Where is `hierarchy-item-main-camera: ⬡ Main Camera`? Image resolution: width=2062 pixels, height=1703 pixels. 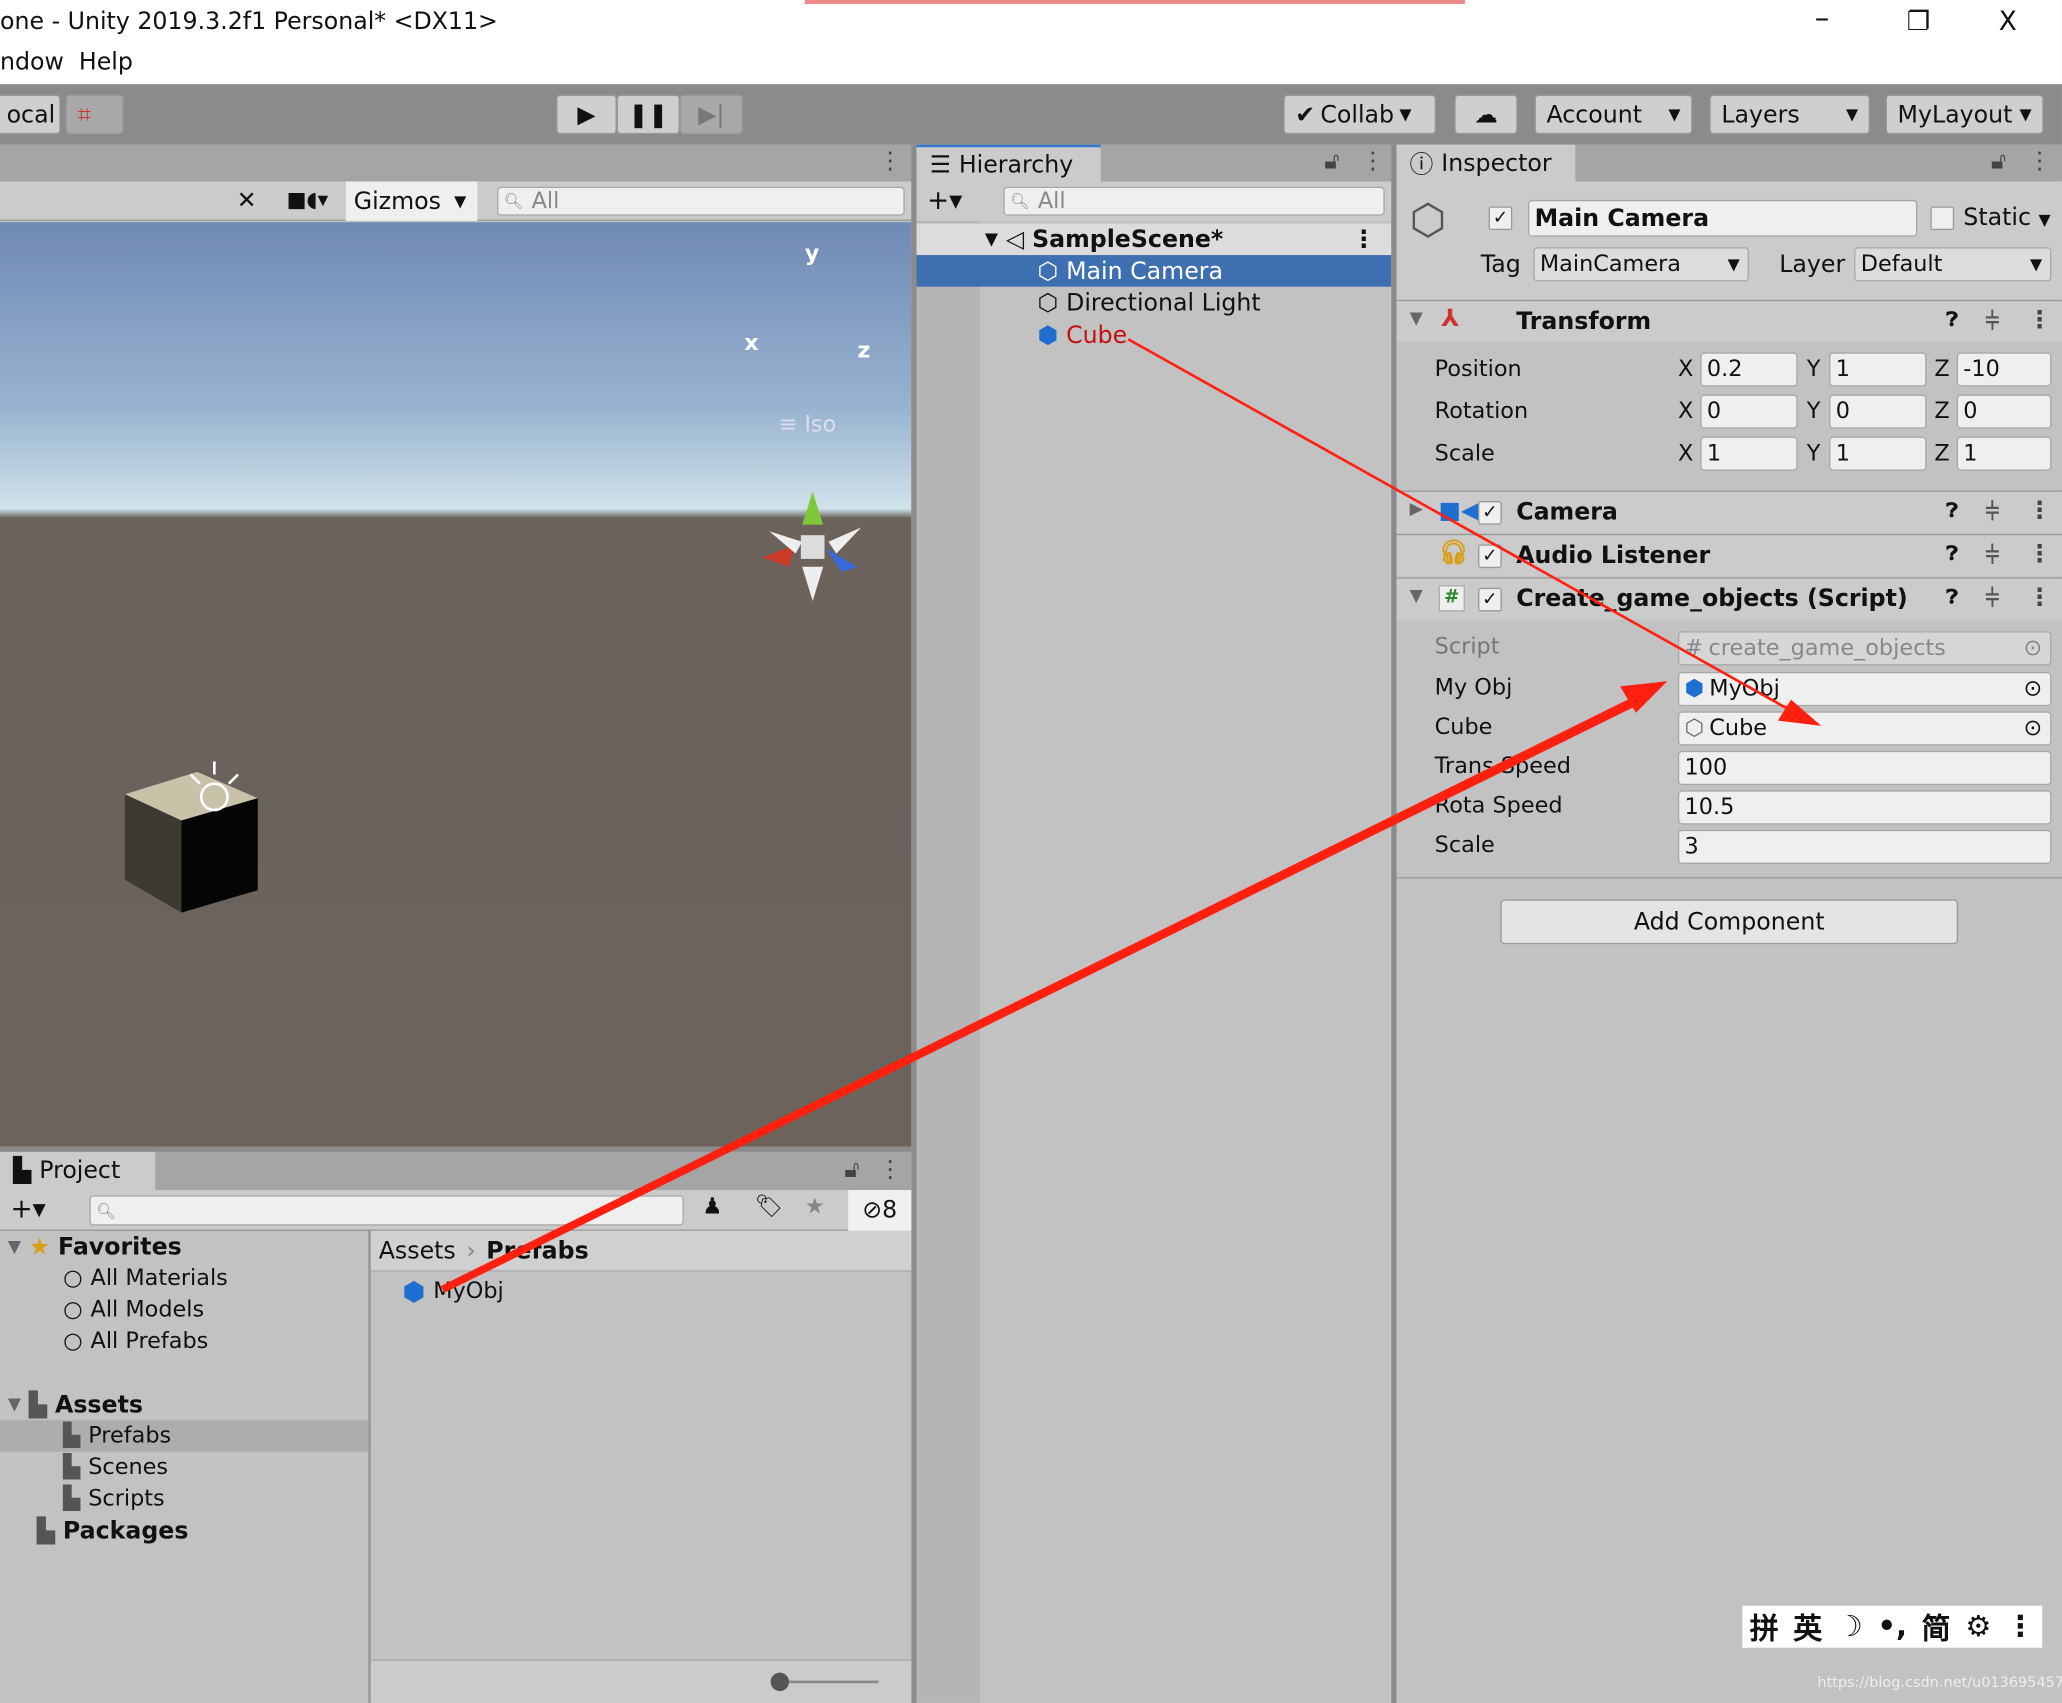 hierarchy-item-main-camera: ⬡ Main Camera is located at coordinates (1154, 271).